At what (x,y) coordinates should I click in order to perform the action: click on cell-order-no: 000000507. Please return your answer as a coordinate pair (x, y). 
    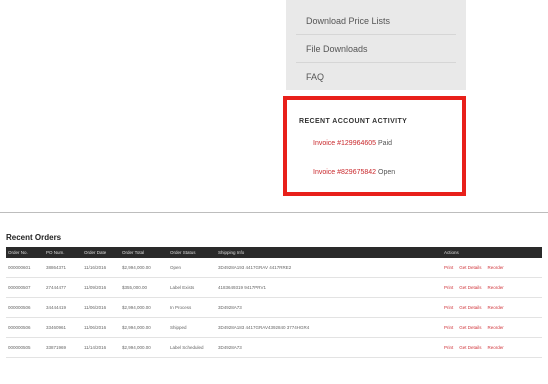
    Looking at the image, I should click on (25, 287).